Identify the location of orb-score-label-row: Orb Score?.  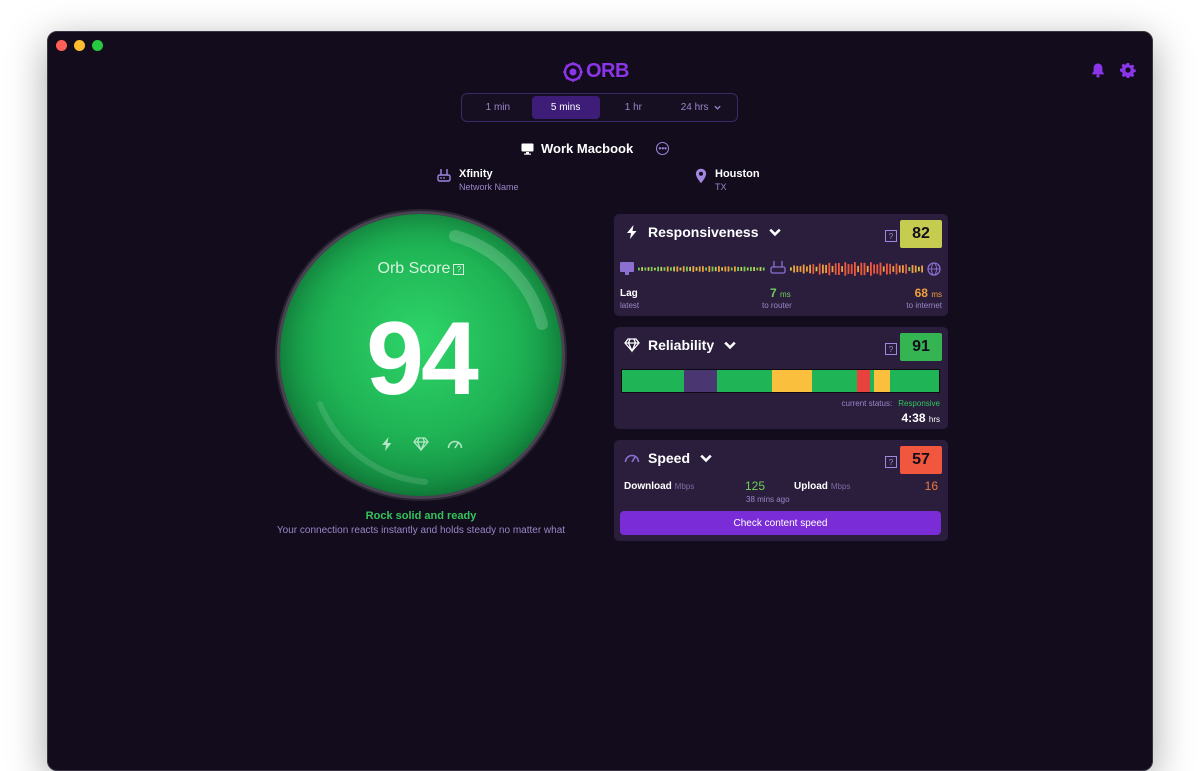
(421, 269).